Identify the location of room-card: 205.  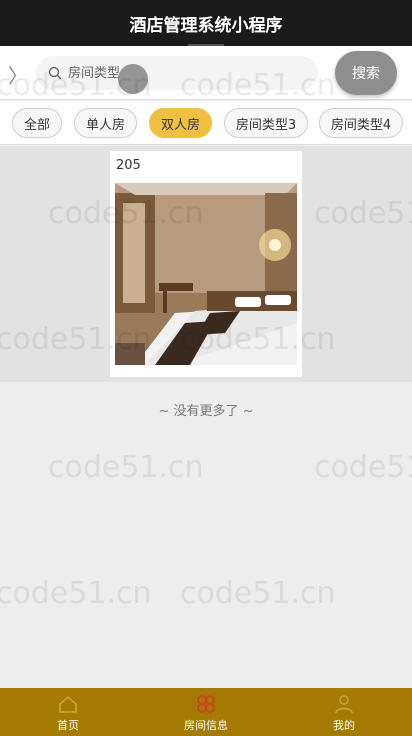
(206, 264).